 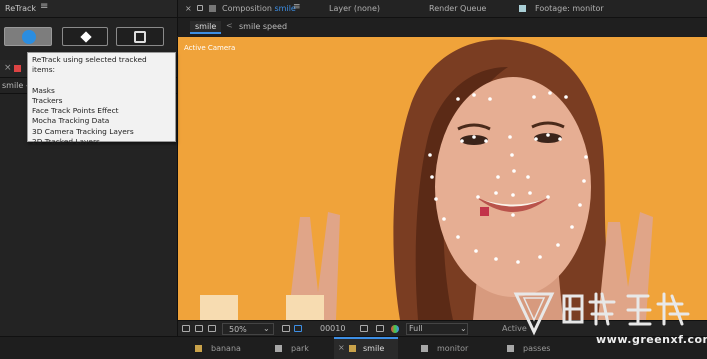 I want to click on tooltip-item: Trackers, so click(x=47, y=100).